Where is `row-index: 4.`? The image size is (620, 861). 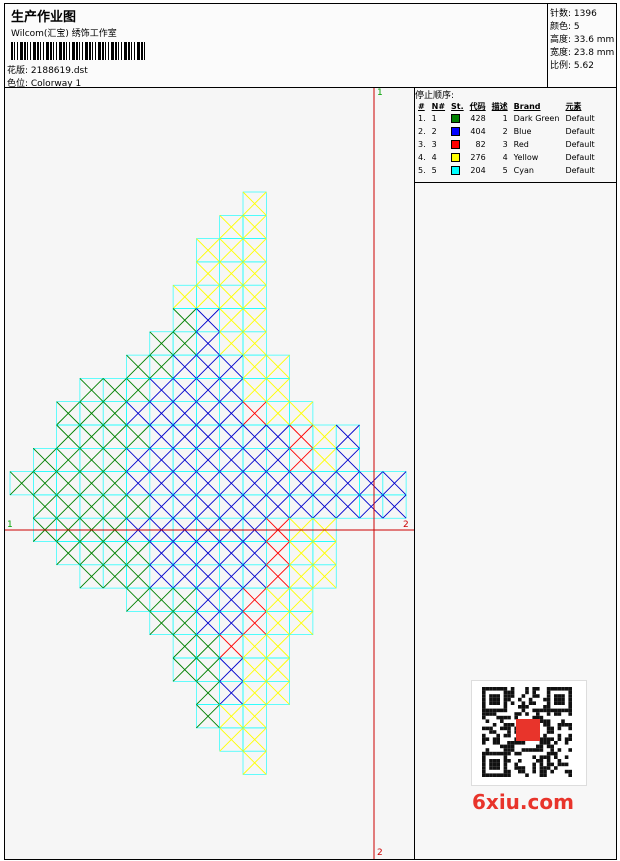 row-index: 4. is located at coordinates (422, 157).